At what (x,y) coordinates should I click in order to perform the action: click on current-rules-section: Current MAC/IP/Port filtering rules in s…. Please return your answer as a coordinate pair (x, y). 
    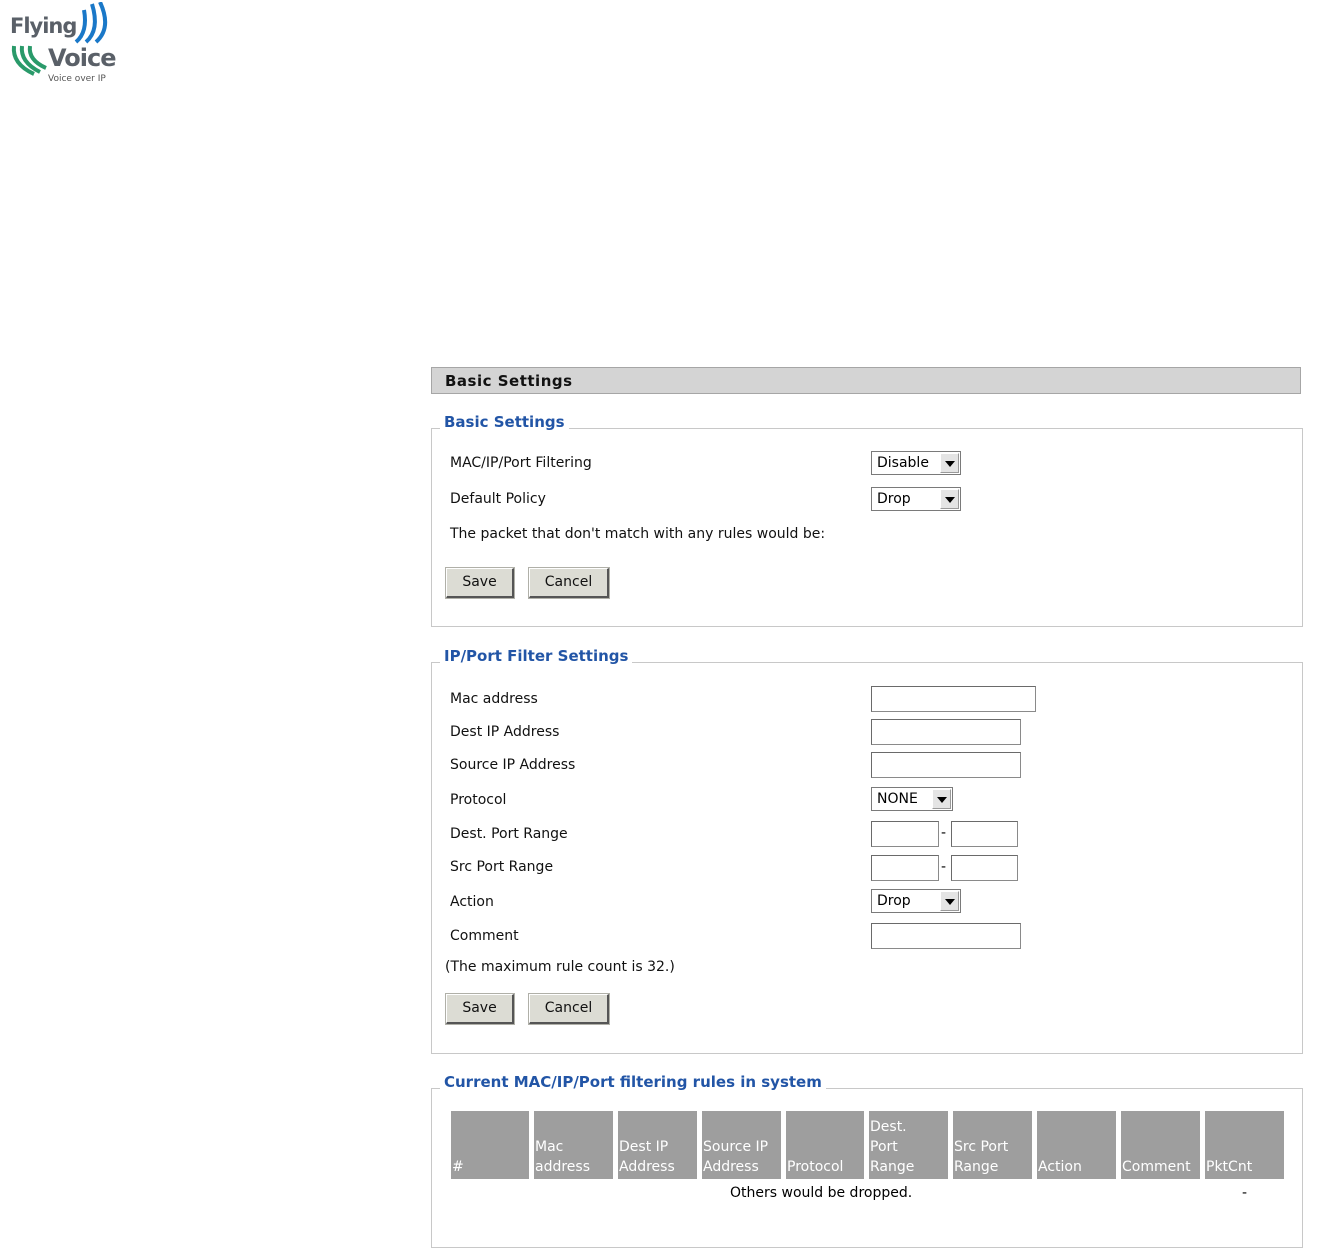
    Looking at the image, I should click on (867, 1160).